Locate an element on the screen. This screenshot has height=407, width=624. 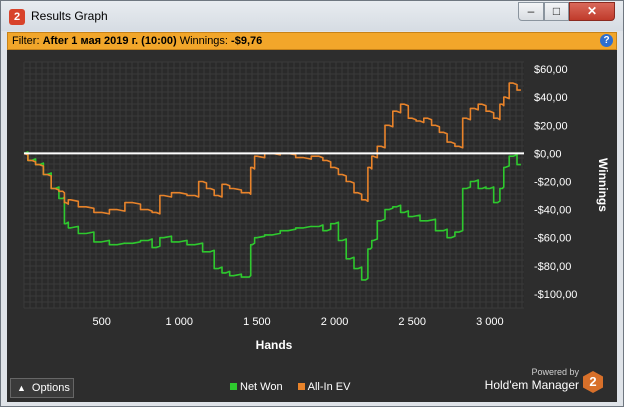
chevron-up-icon: ▲ is located at coordinates (21, 388).